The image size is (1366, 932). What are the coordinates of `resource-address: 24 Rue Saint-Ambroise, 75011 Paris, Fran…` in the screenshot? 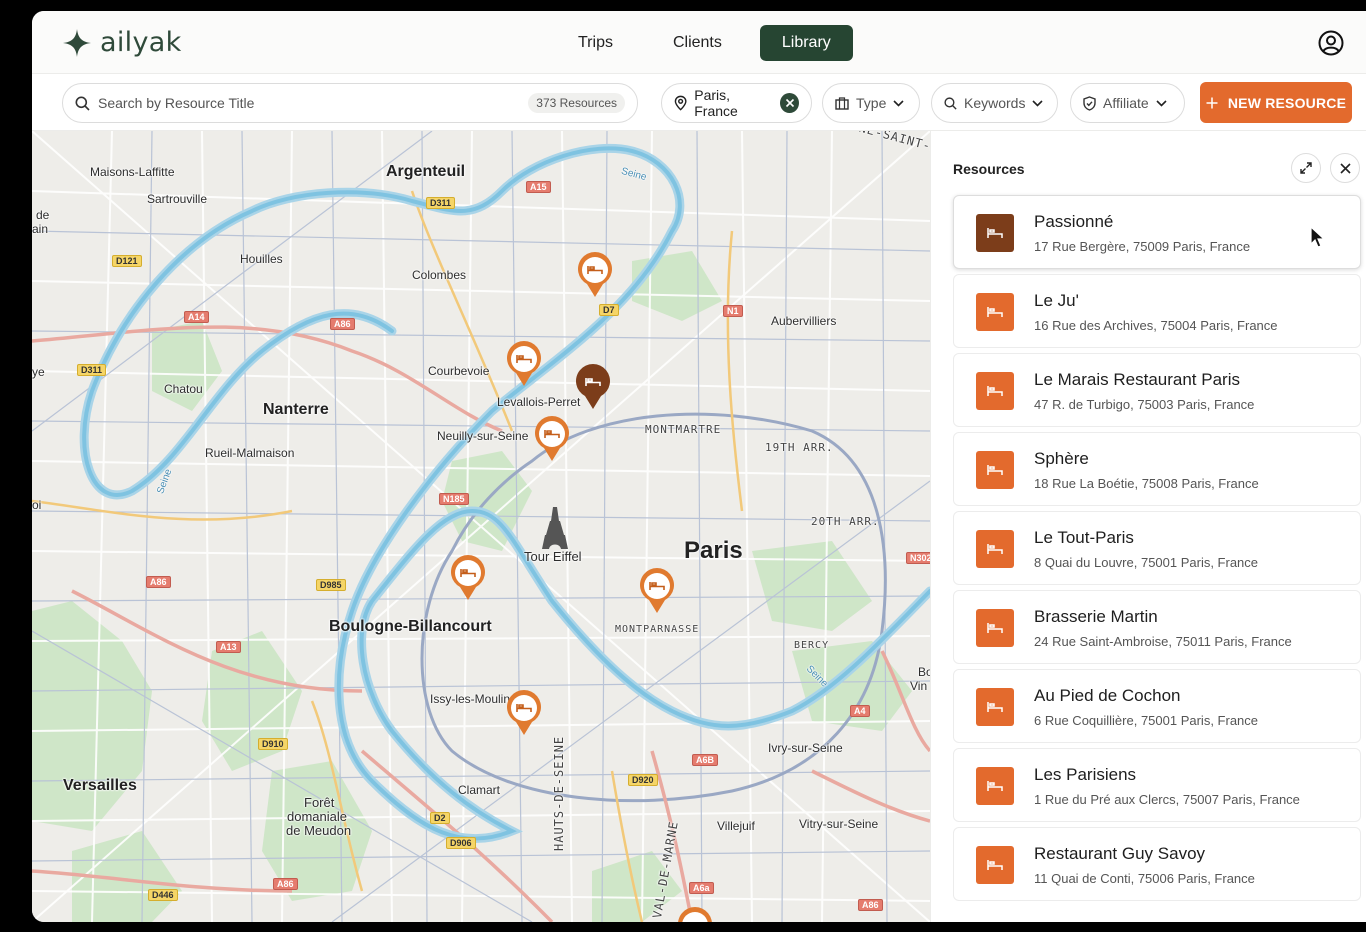 It's located at (1163, 641).